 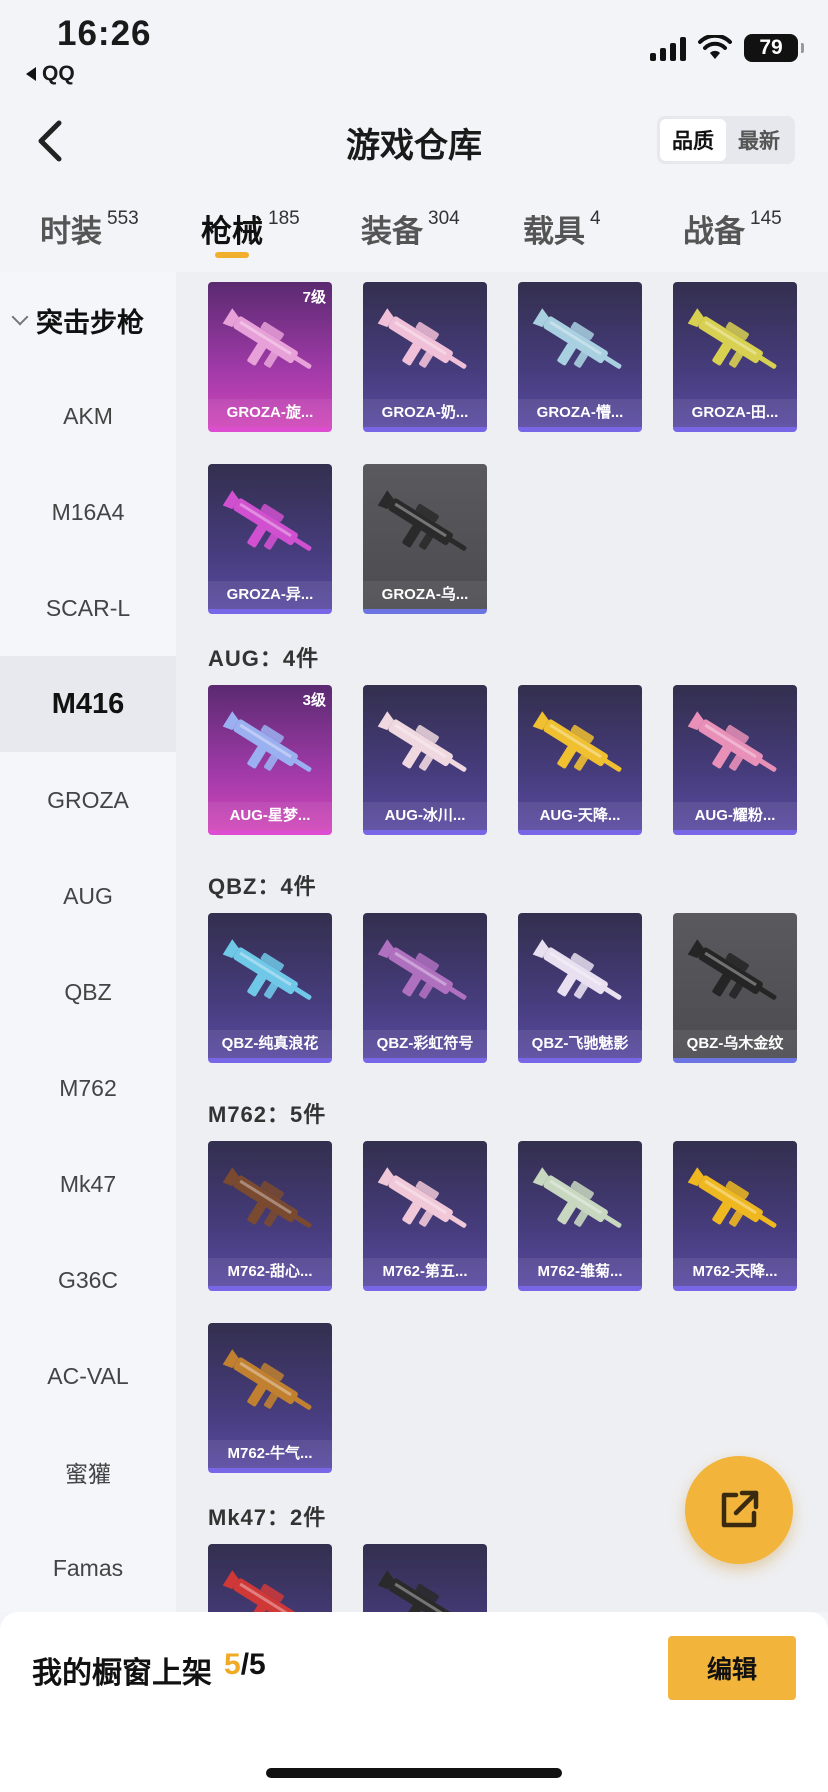 I want to click on tab-count: 145, so click(x=766, y=218).